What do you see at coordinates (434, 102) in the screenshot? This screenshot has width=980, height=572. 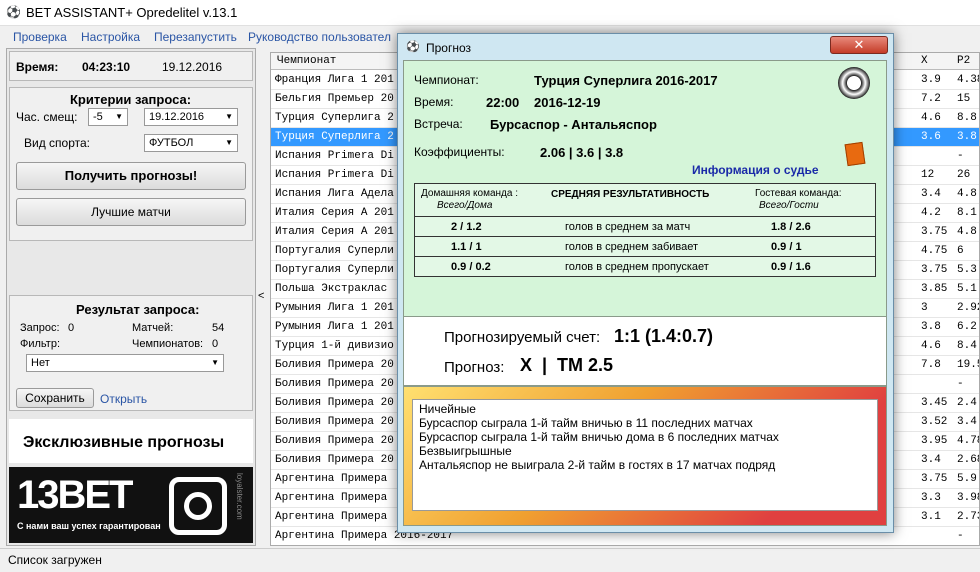 I see `time-label: Время:` at bounding box center [434, 102].